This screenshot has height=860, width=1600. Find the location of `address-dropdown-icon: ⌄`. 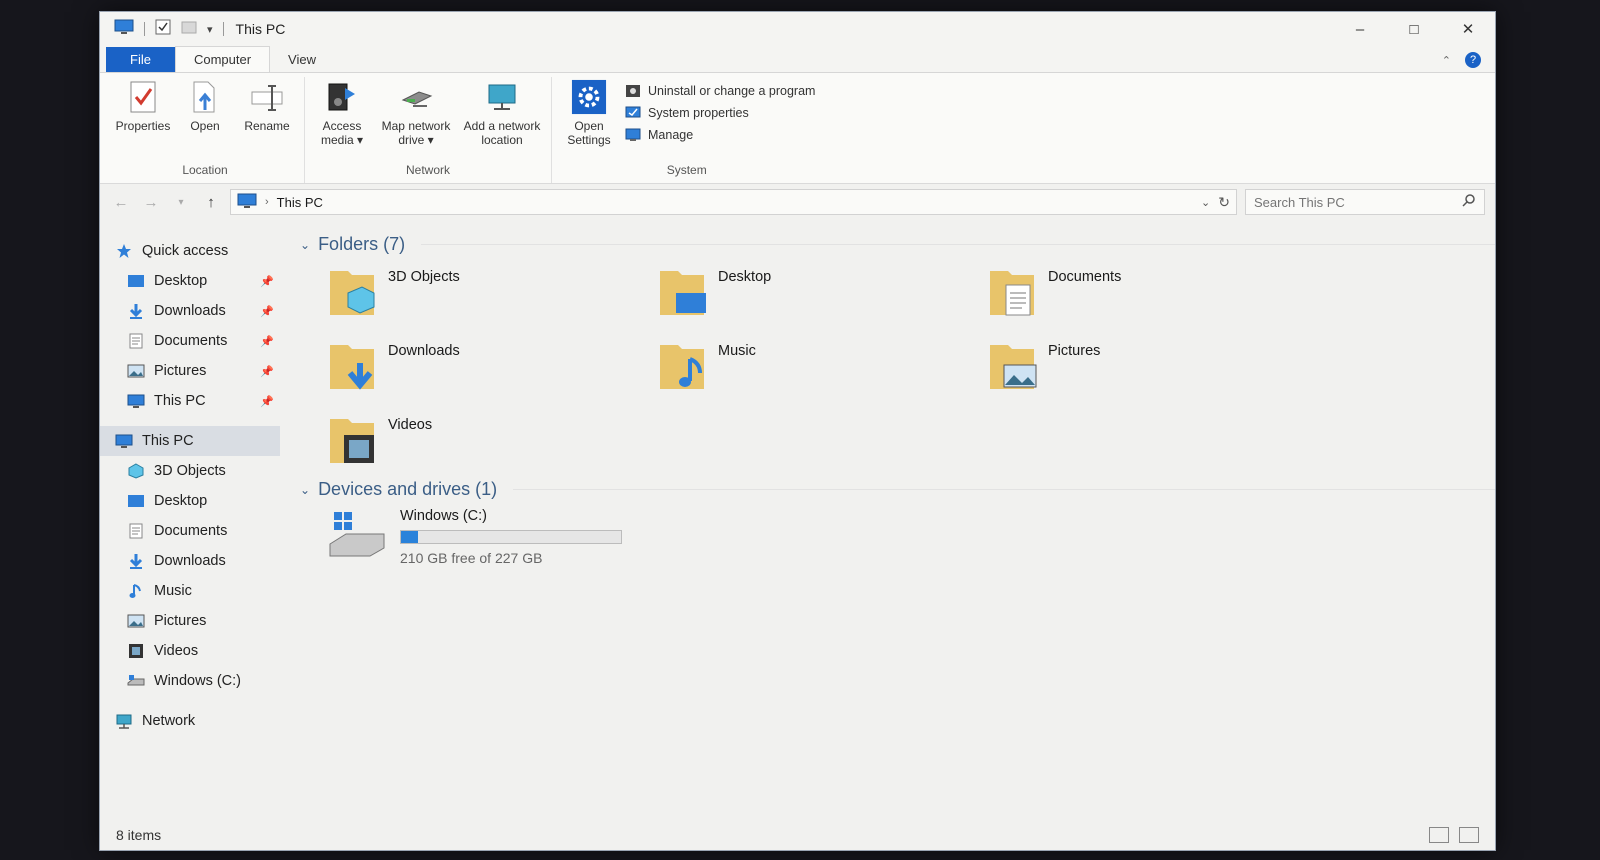

address-dropdown-icon: ⌄ is located at coordinates (1205, 202).